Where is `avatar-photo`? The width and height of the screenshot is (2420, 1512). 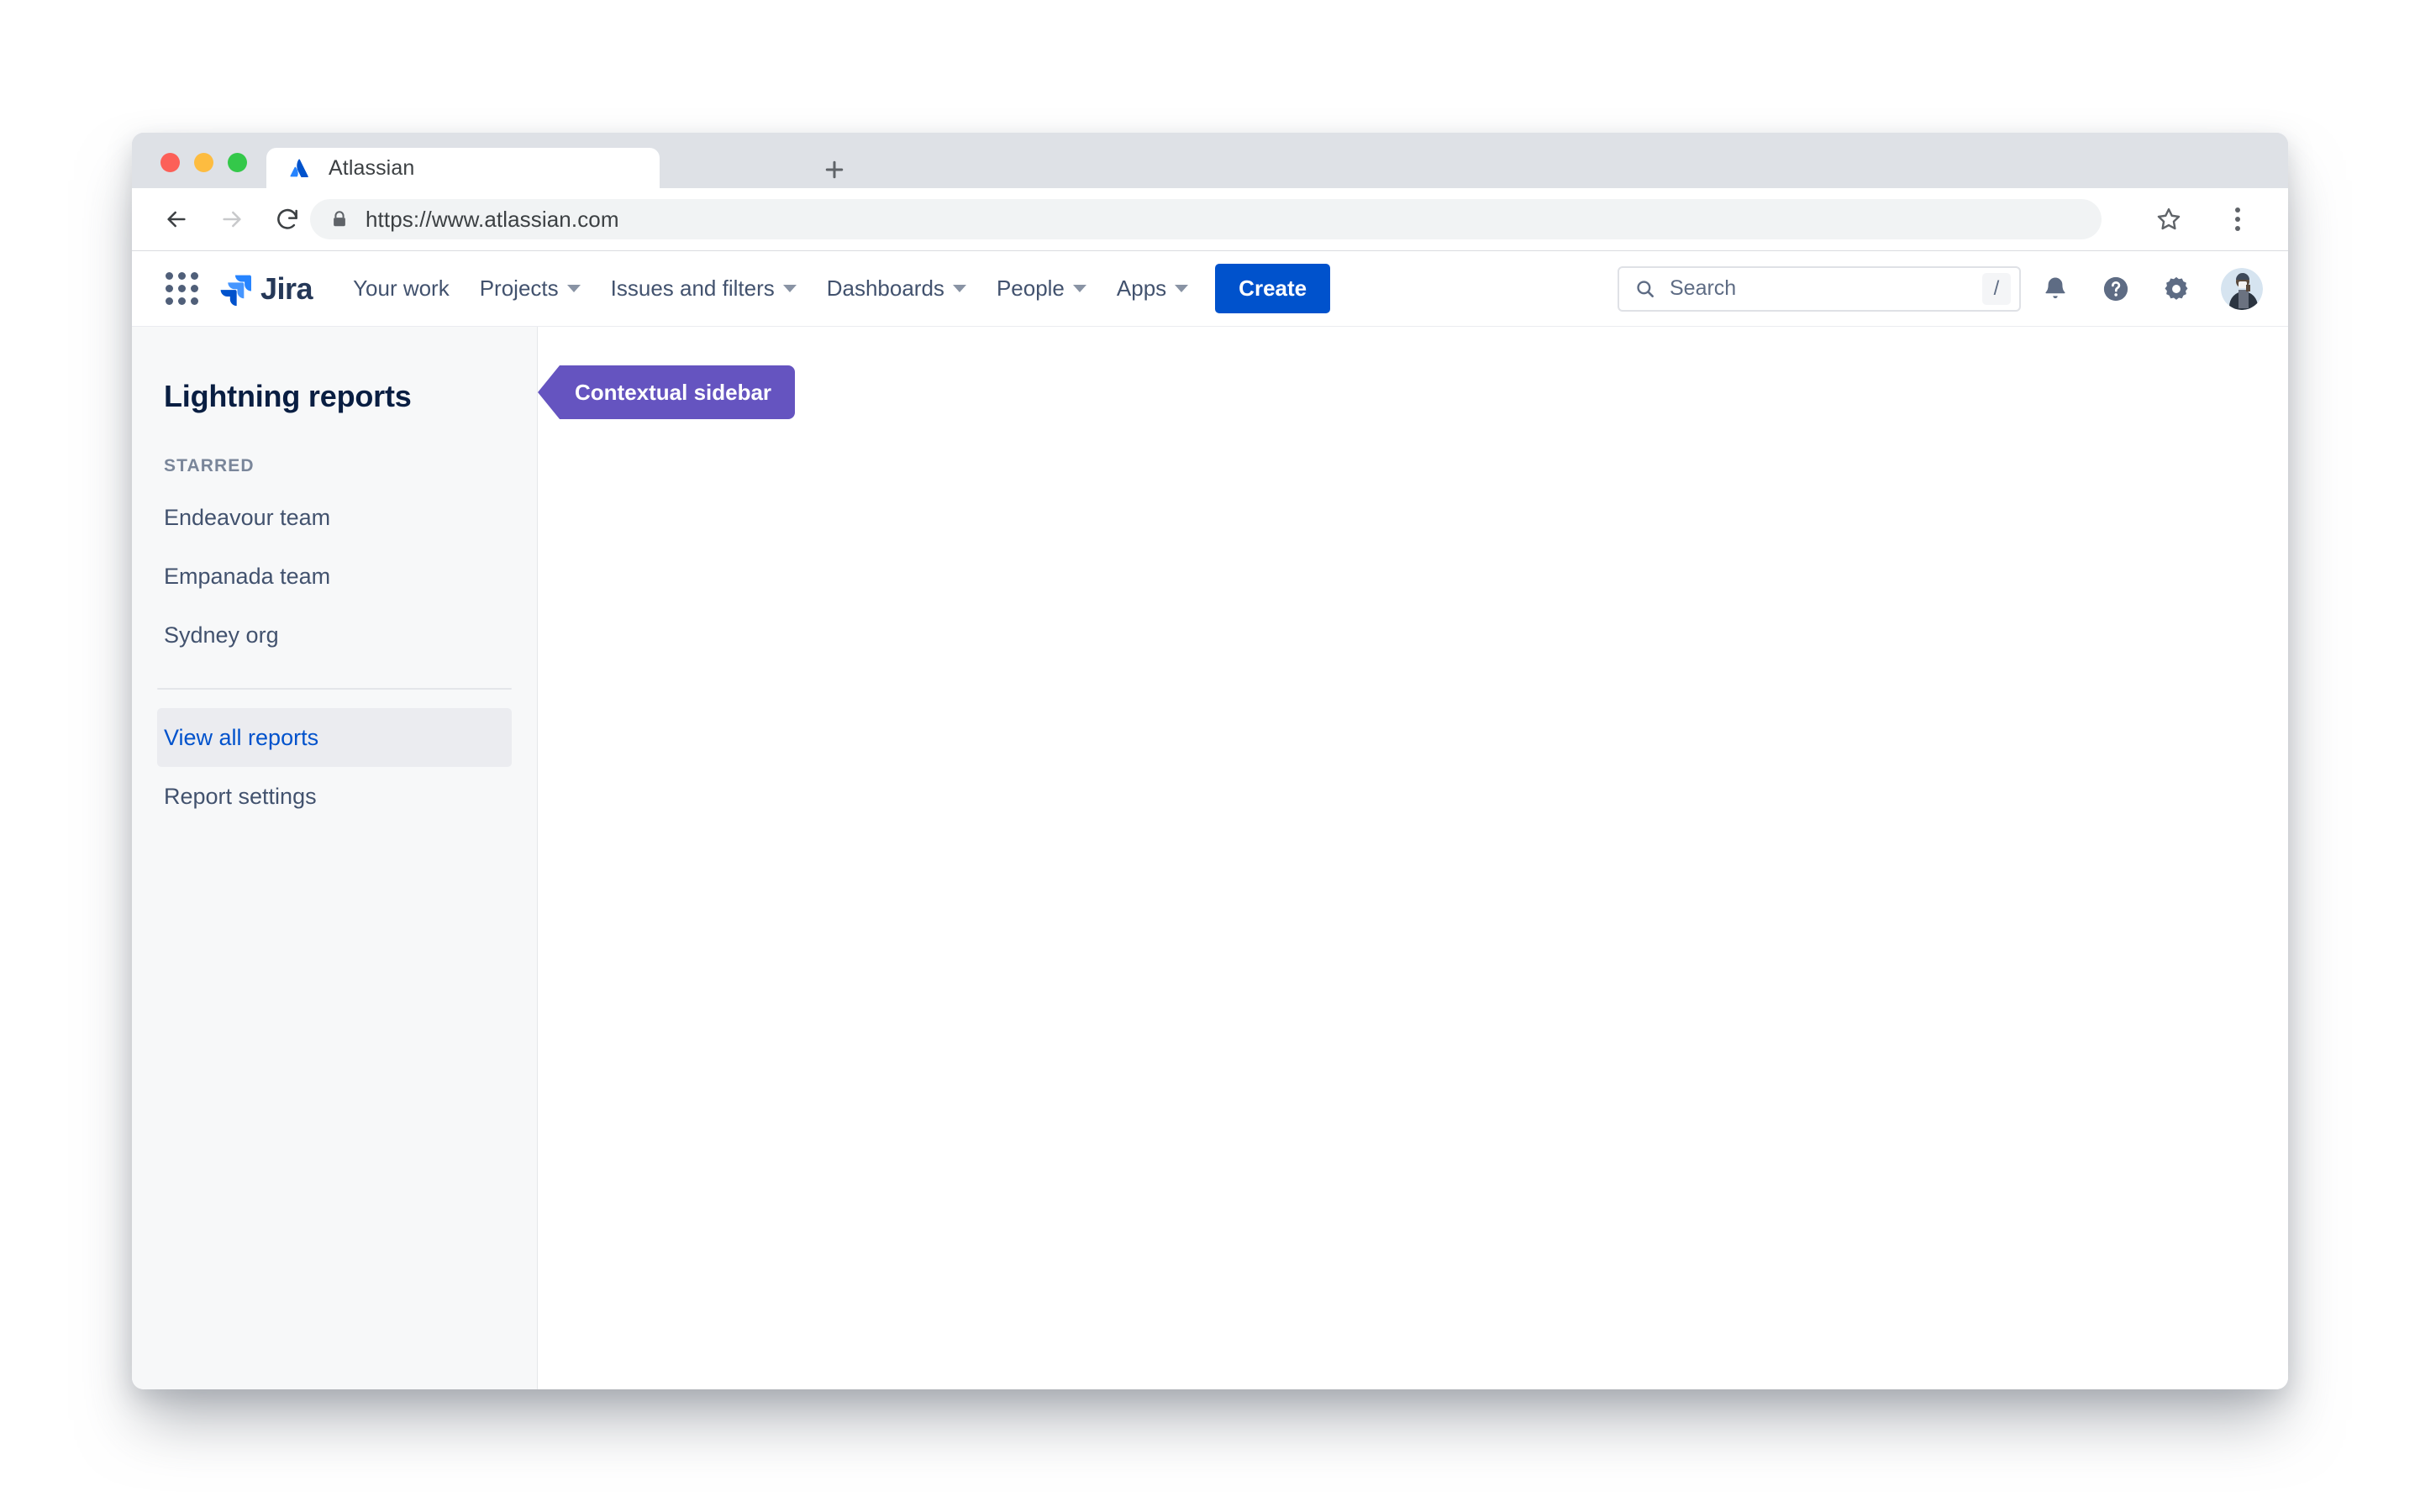
avatar-photo is located at coordinates (2242, 288).